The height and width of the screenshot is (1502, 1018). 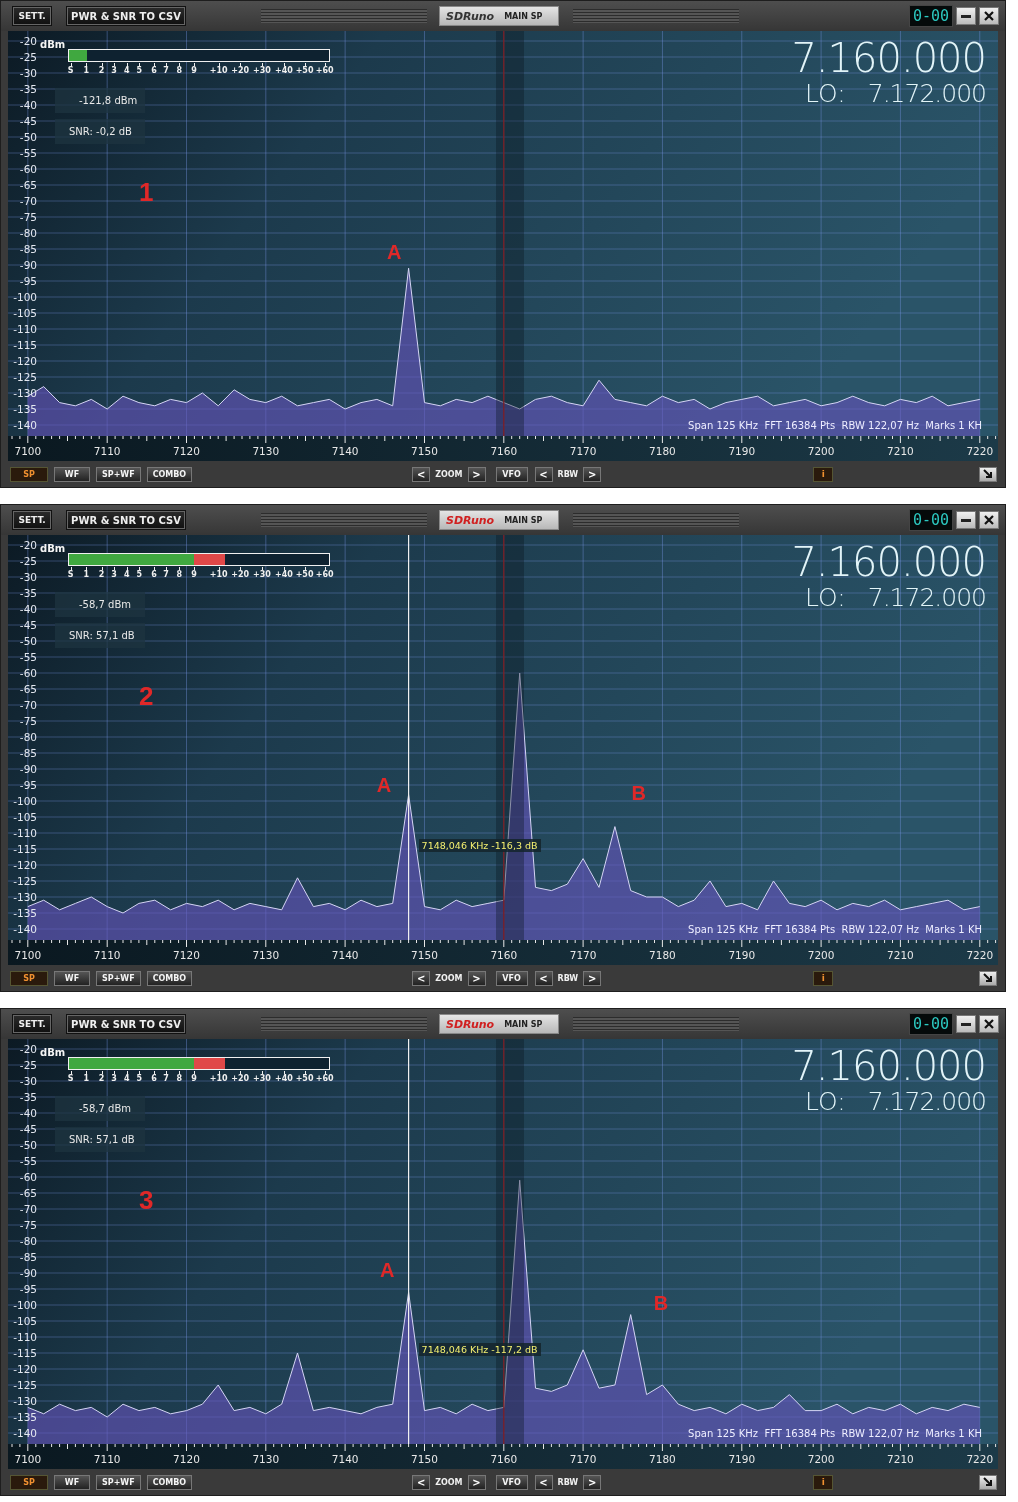 What do you see at coordinates (825, 93) in the screenshot?
I see `lo-label: LO:` at bounding box center [825, 93].